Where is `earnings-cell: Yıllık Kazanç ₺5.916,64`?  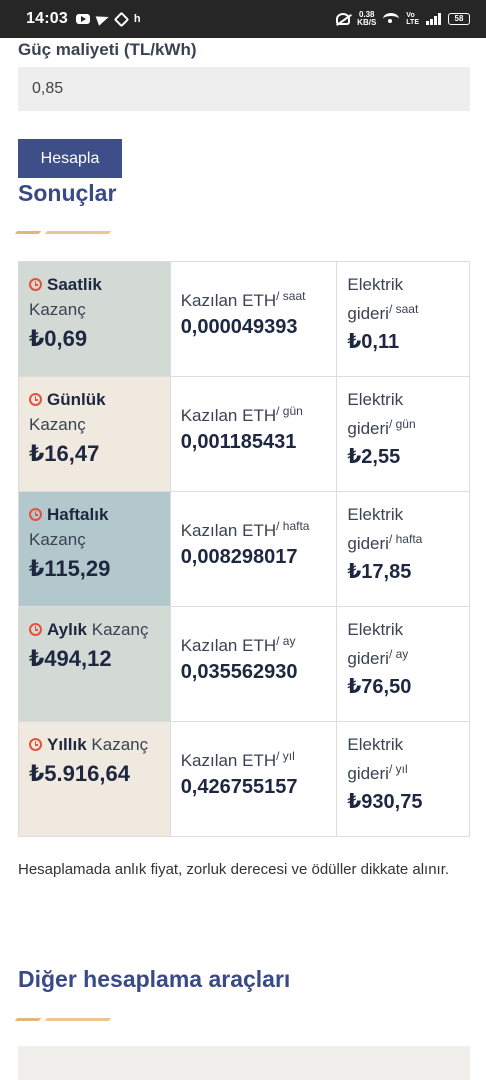 earnings-cell: Yıllık Kazanç ₺5.916,64 is located at coordinates (94, 779).